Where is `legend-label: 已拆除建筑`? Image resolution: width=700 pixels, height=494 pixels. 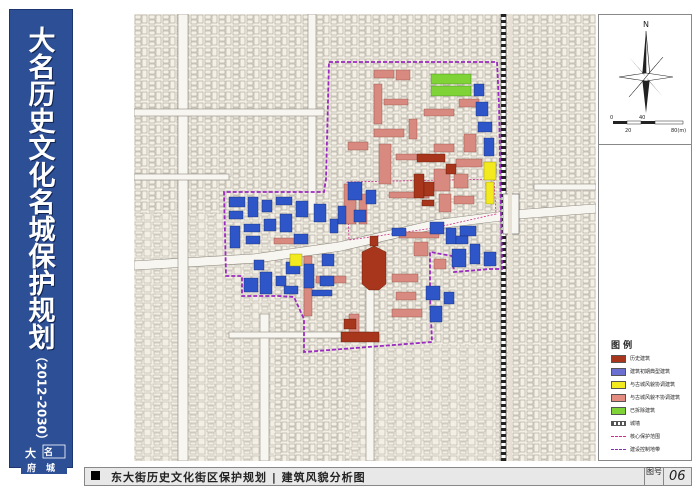 legend-label: 已拆除建筑 is located at coordinates (643, 411).